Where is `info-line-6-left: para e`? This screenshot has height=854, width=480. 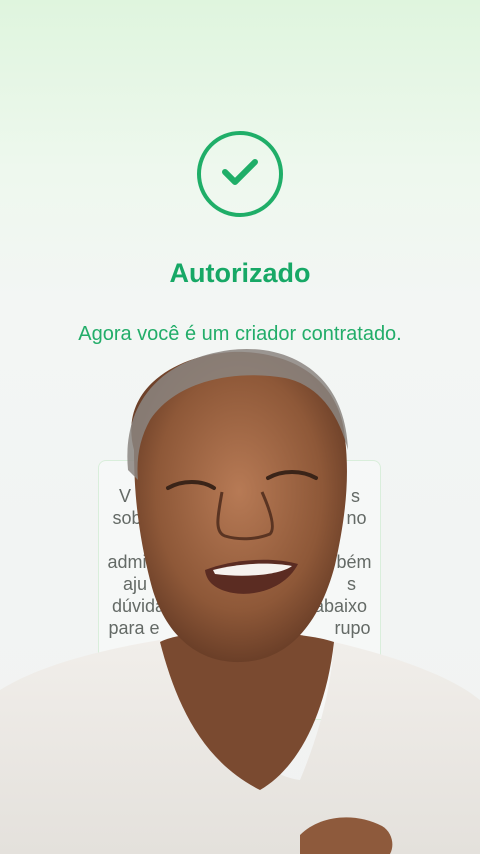 info-line-6-left: para e is located at coordinates (134, 628).